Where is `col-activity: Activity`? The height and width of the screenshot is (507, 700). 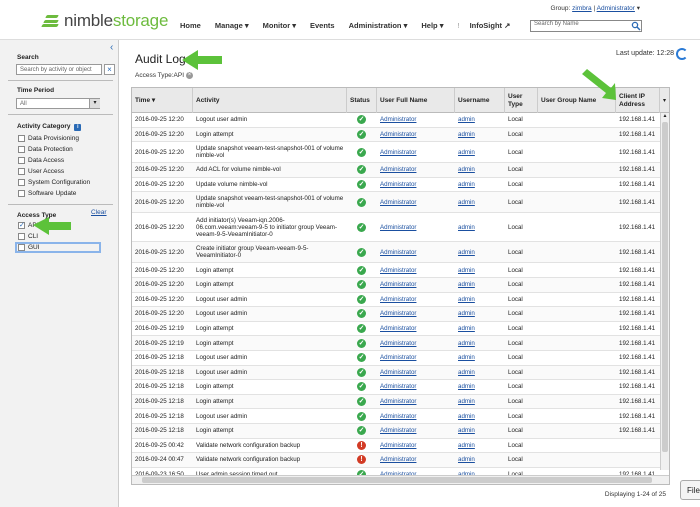 col-activity: Activity is located at coordinates (270, 100).